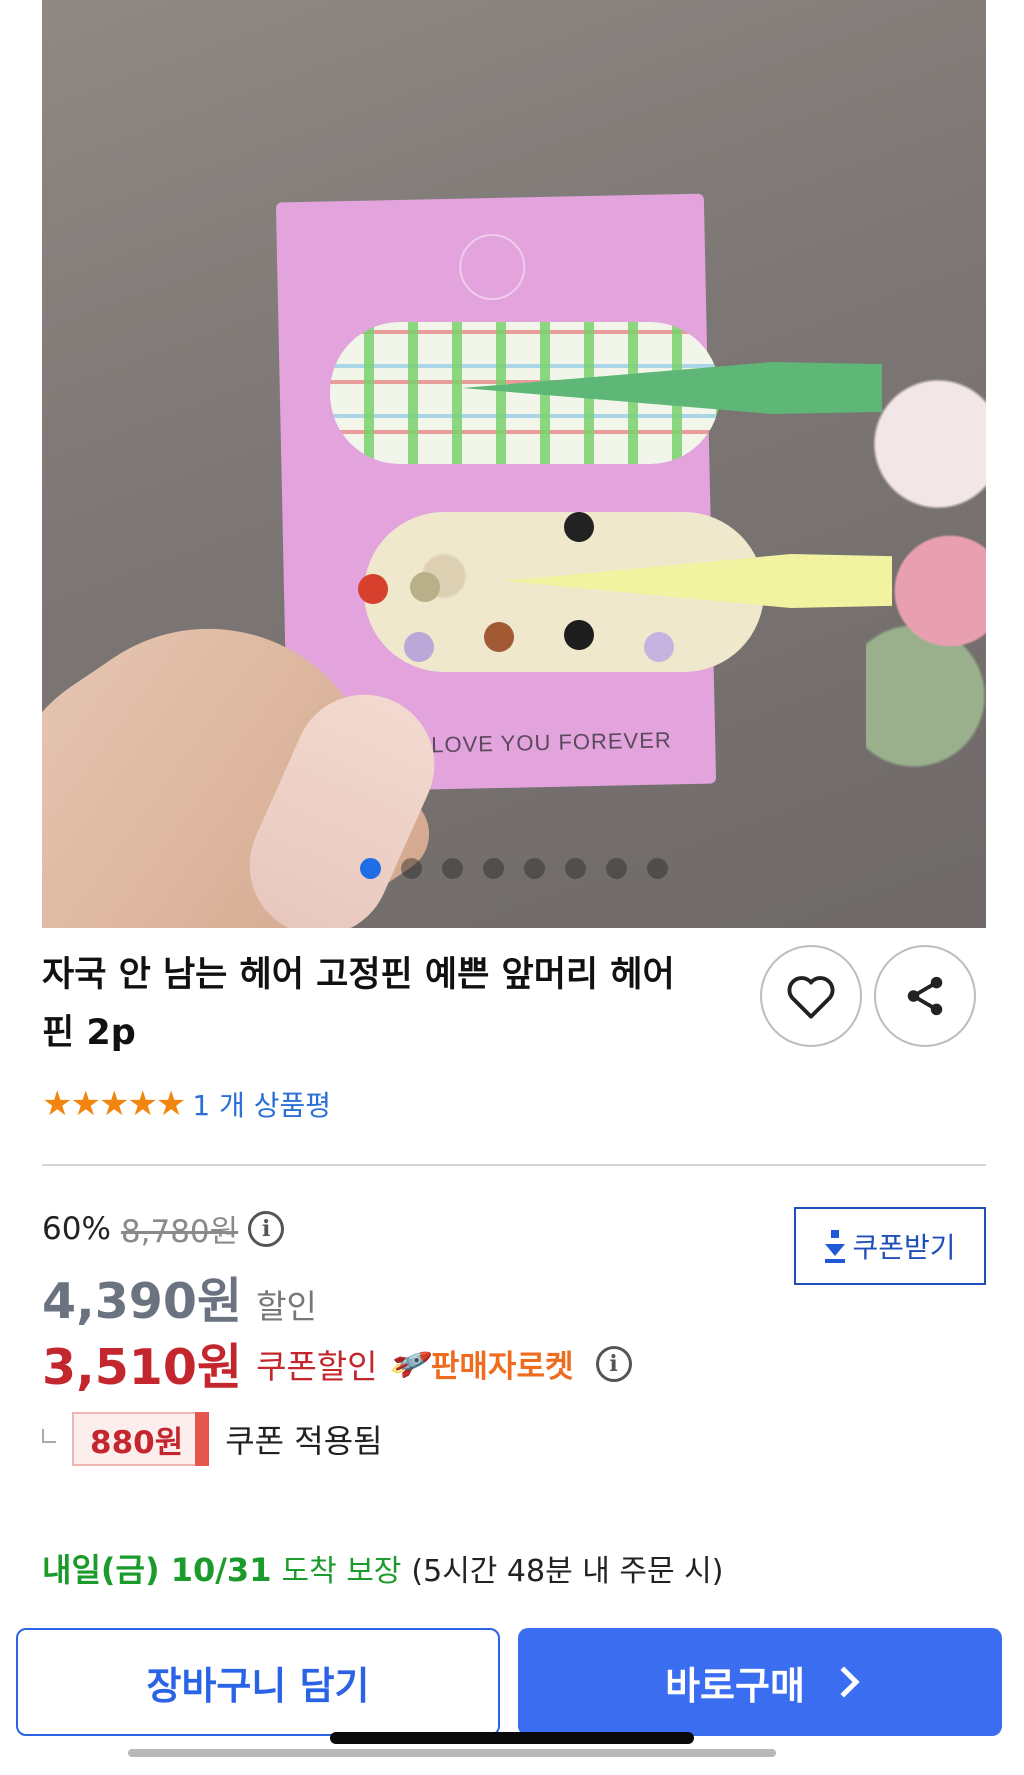  Describe the element at coordinates (735, 1685) in the screenshot. I see `buy-now-label: 바로구매` at that location.